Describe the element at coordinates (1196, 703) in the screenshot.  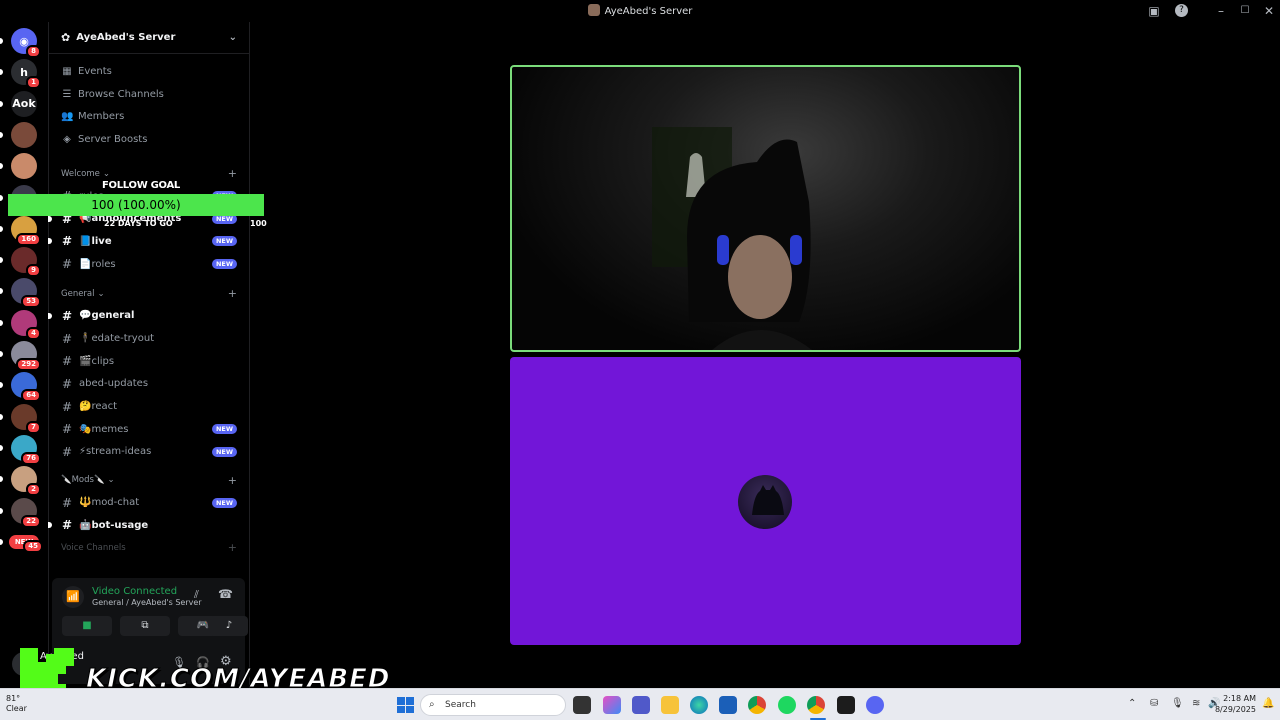
I see `wifi-icon: ≋` at that location.